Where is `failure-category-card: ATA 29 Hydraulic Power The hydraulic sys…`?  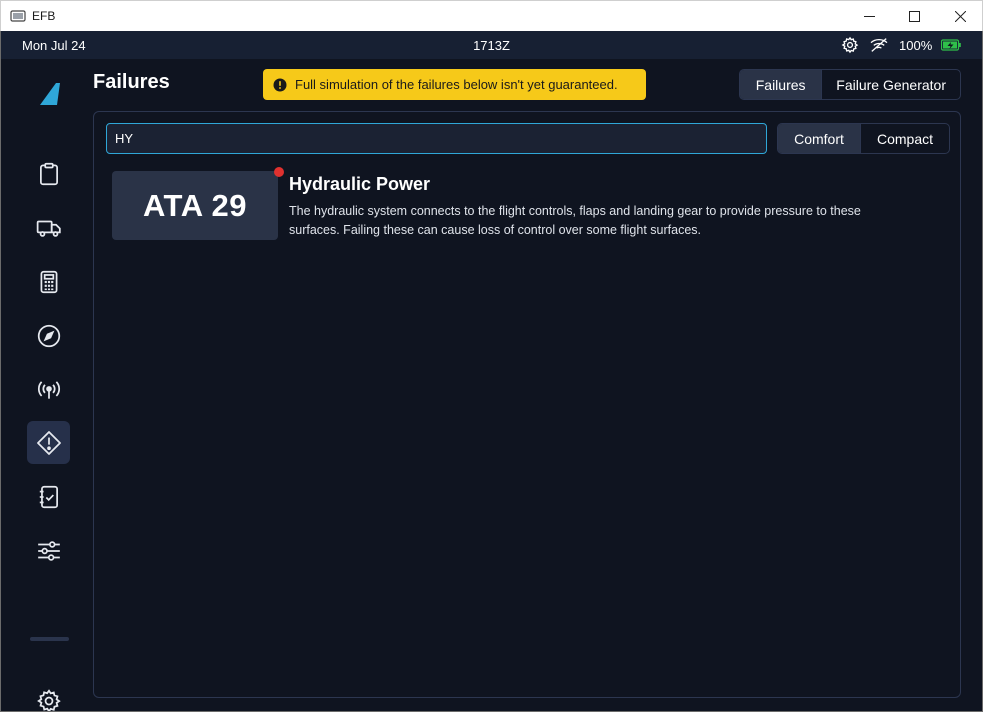
failure-category-card: ATA 29 Hydraulic Power The hydraulic sys… is located at coordinates (502, 204).